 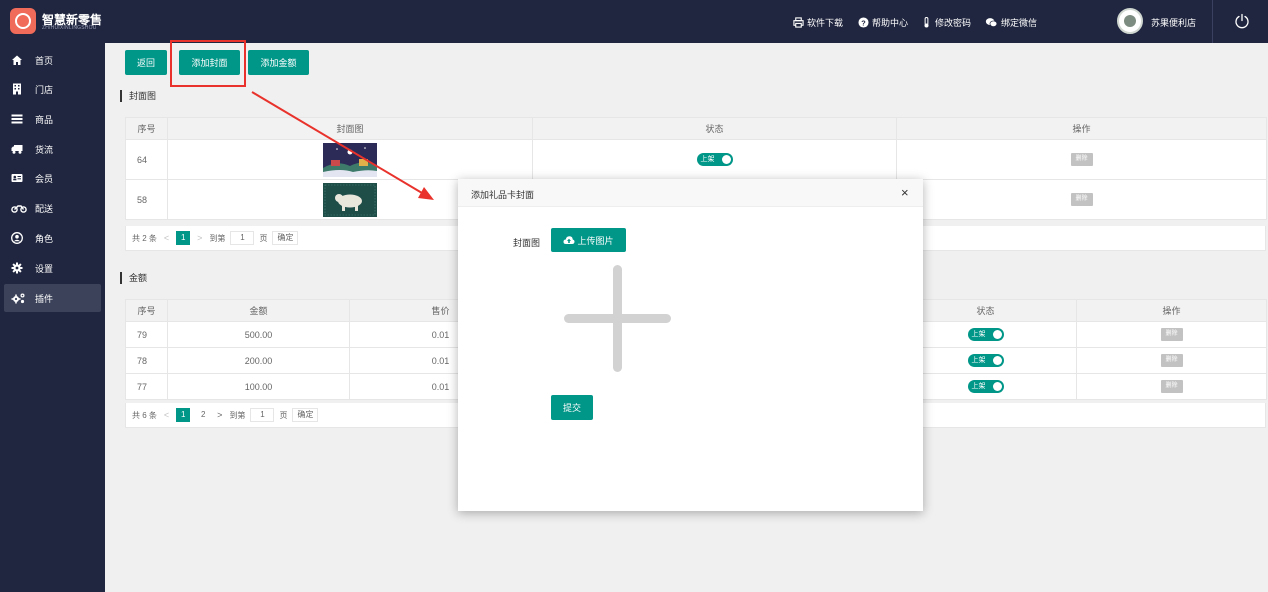 I want to click on column-header: 封面图, so click(x=350, y=128).